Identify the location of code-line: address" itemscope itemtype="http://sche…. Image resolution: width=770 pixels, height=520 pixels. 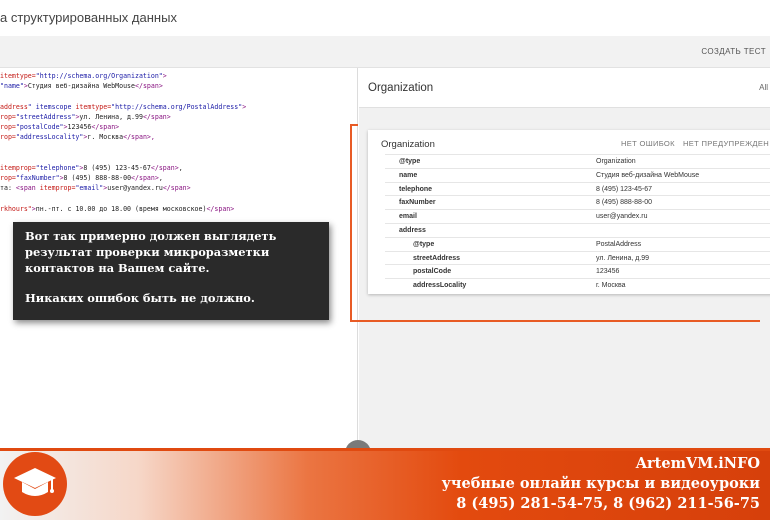
(123, 106).